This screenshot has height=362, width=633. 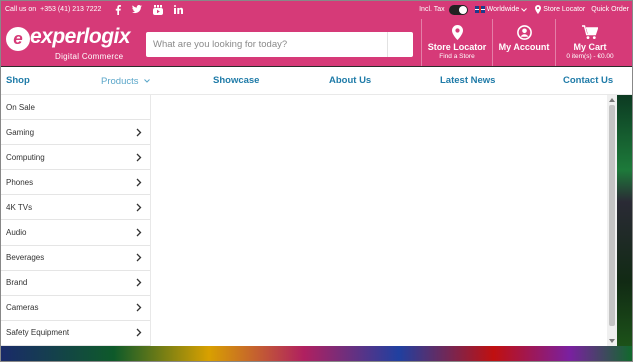 What do you see at coordinates (25, 258) in the screenshot?
I see `menu-item-label: Beverages` at bounding box center [25, 258].